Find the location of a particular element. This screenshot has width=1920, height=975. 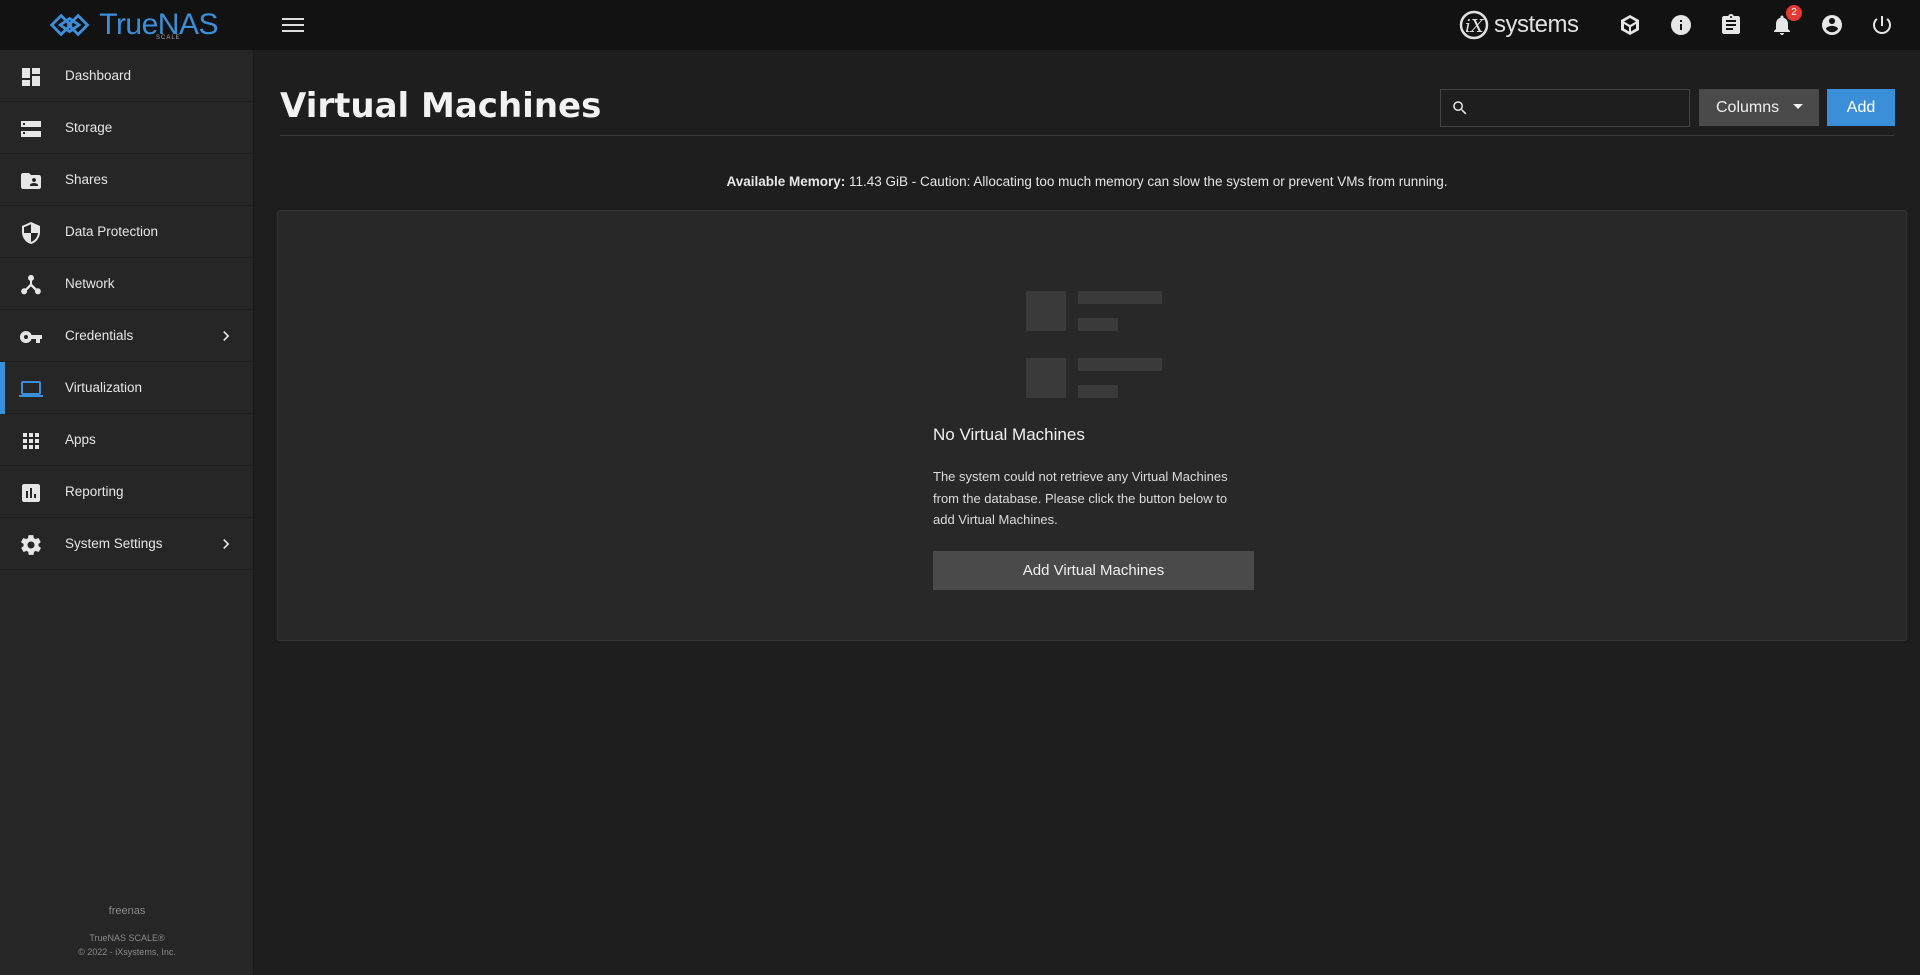

sidebar-item-label: Virtualization is located at coordinates (104, 387).